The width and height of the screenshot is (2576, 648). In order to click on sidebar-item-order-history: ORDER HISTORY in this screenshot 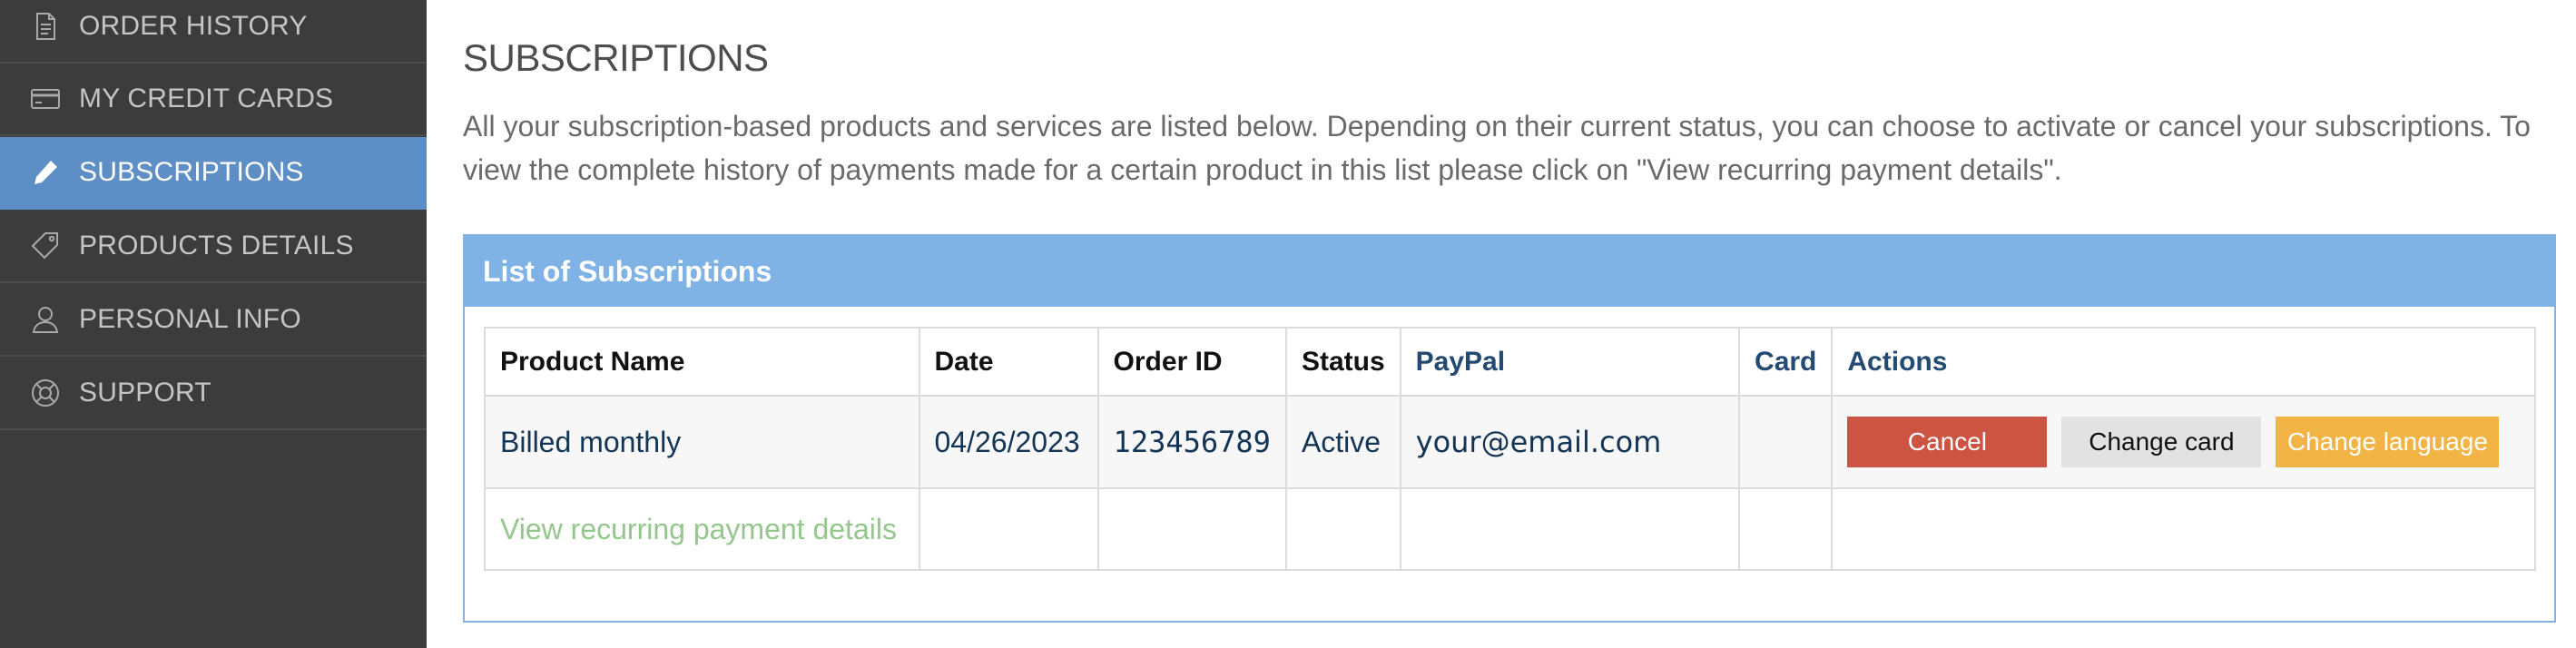, I will do `click(213, 32)`.